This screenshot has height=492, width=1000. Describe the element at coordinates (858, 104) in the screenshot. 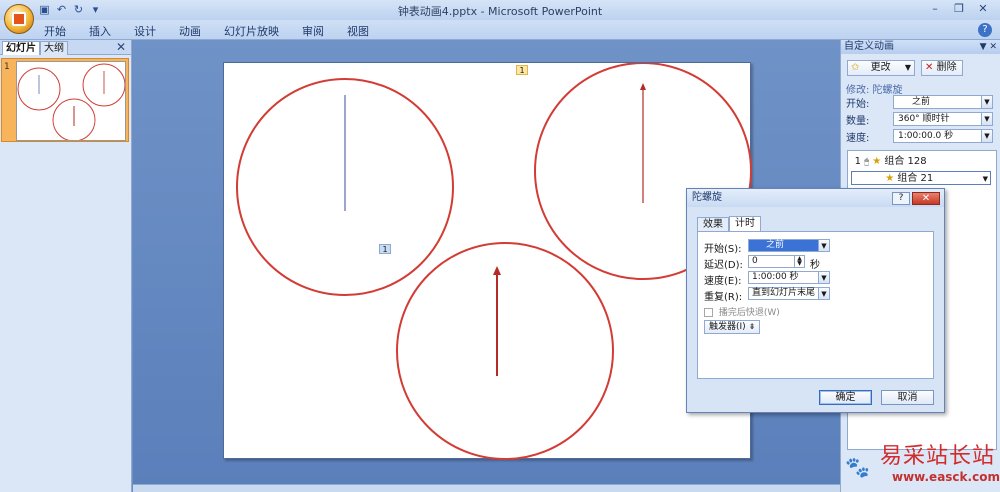

I see `start-label: 开始:` at that location.